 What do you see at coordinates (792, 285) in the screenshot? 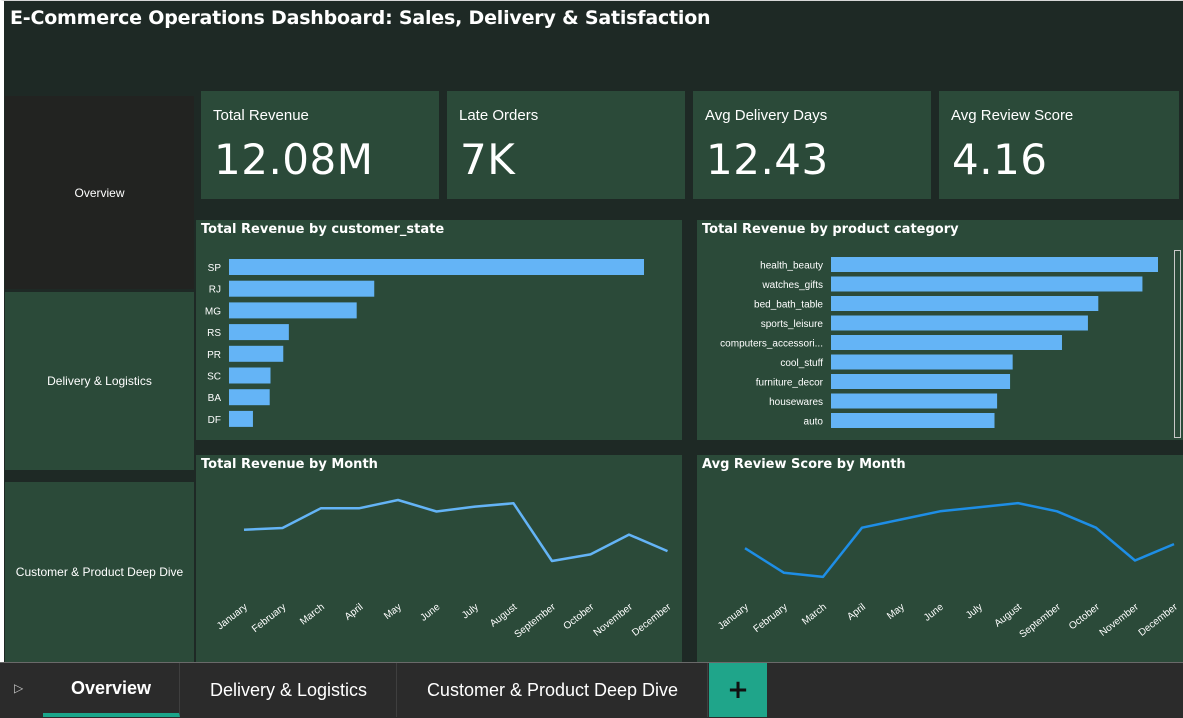
I see `bar-label: watches_gifts` at bounding box center [792, 285].